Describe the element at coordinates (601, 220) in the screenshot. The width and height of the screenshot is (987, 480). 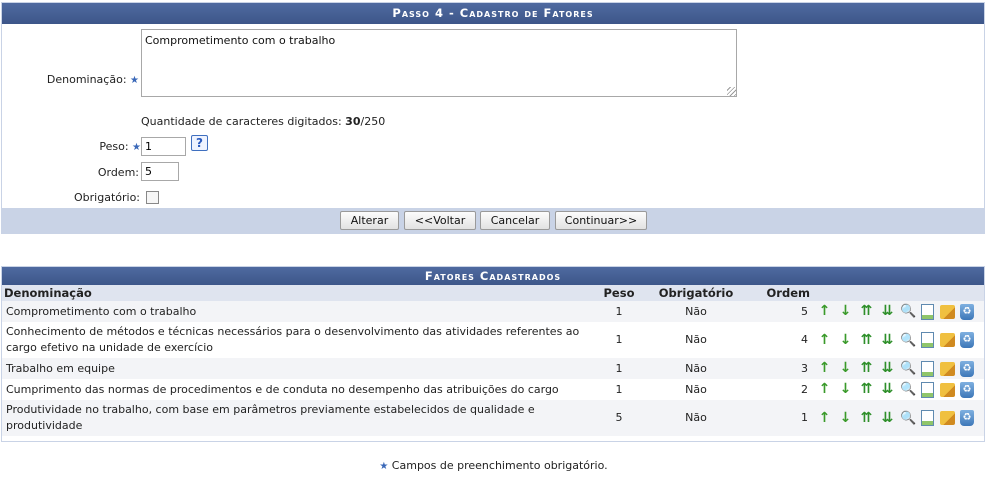
I see `continuar-button: Continuar>>` at that location.